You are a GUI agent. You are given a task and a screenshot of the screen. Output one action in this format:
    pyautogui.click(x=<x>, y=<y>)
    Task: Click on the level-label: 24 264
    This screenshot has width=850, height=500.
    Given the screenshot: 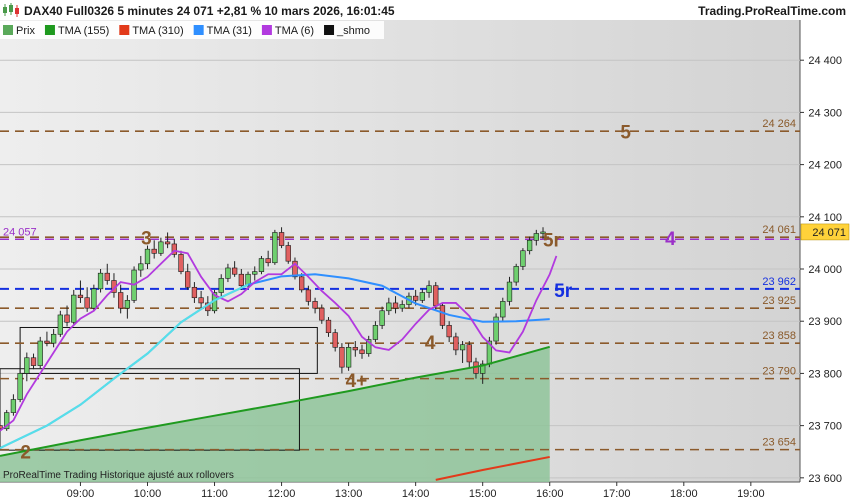 What is the action you would take?
    pyautogui.click(x=779, y=124)
    